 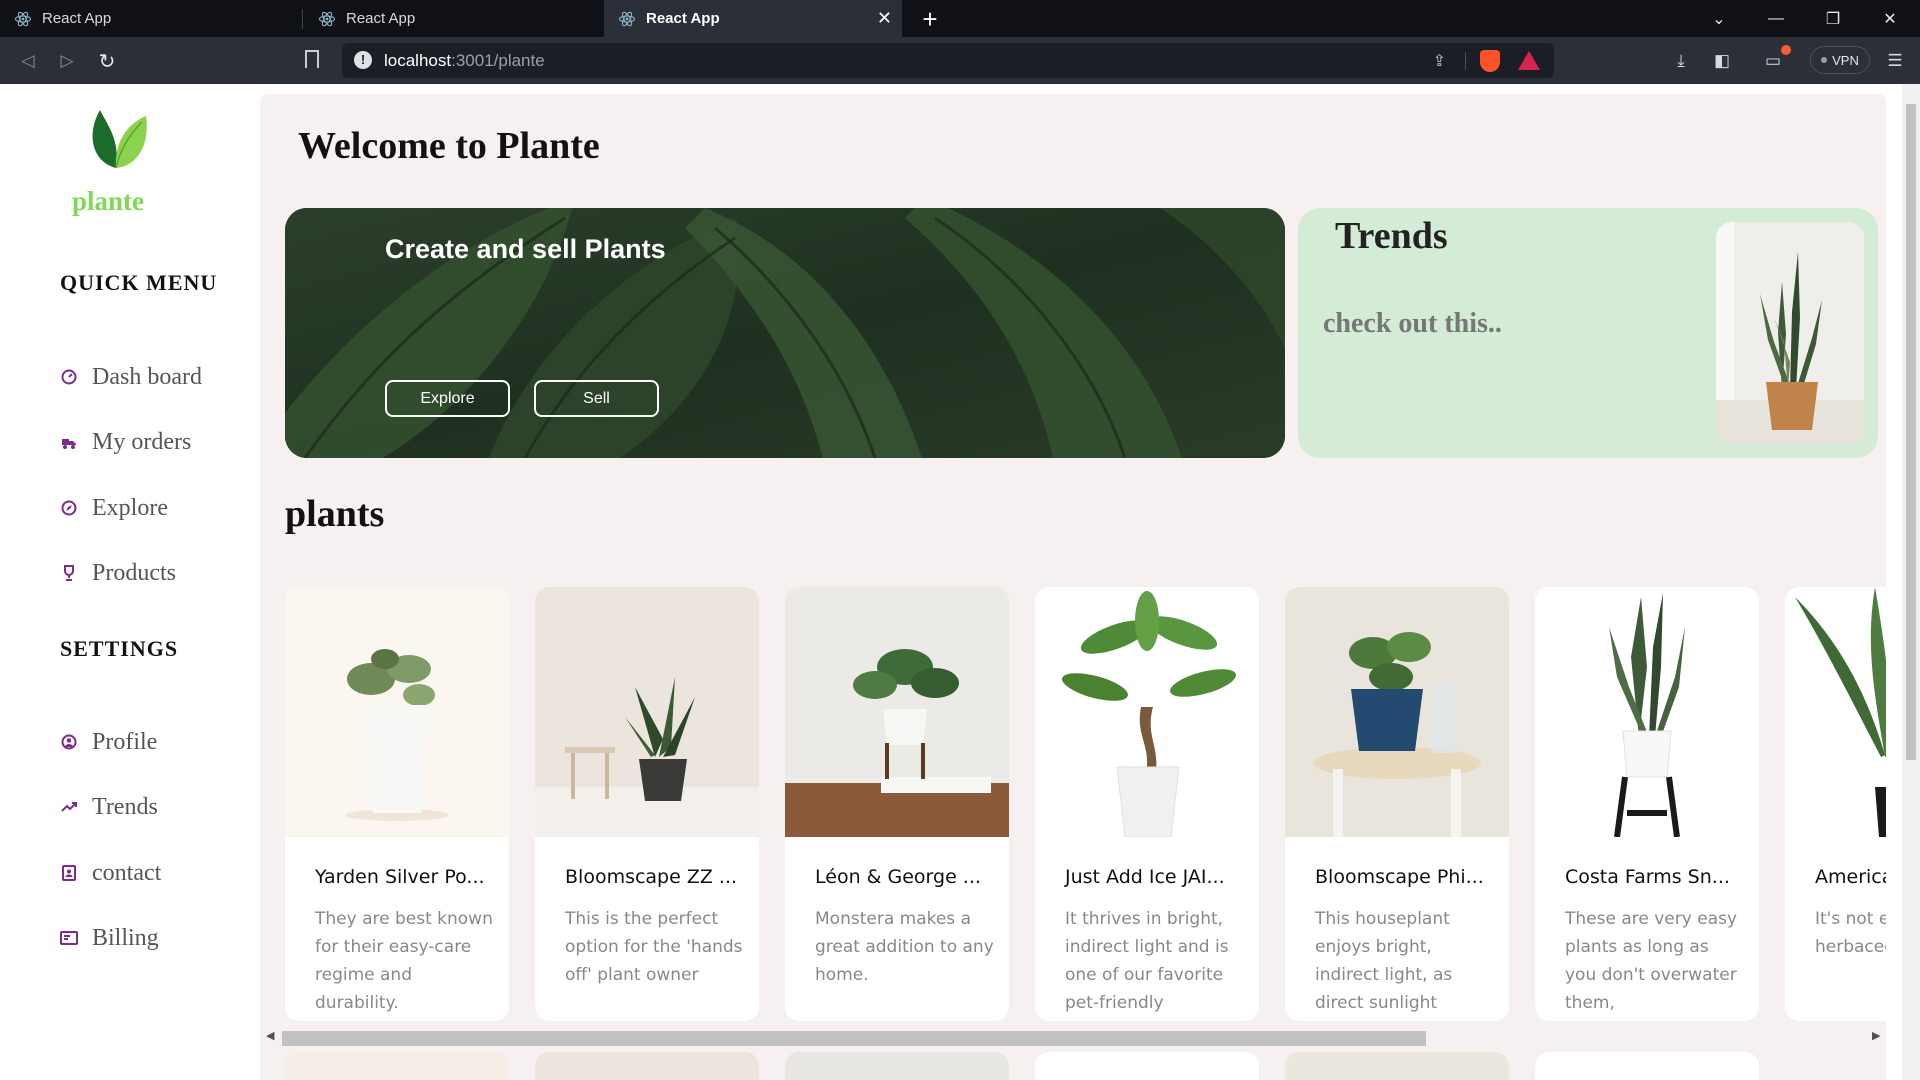 I want to click on share-icon: ⇪, so click(x=1439, y=61).